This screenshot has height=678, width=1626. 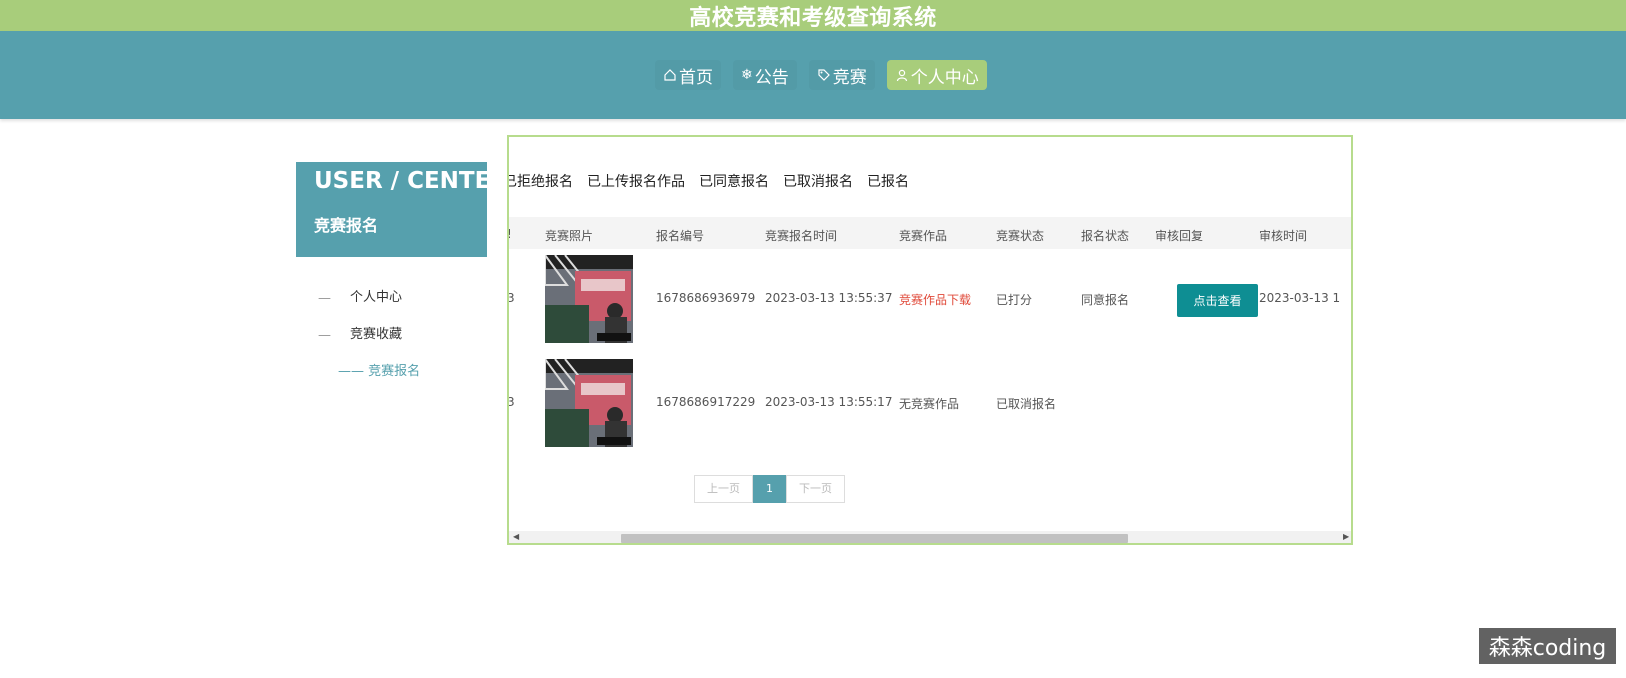 I want to click on cell-time: 2023-03-13 13:55:37, so click(x=829, y=298).